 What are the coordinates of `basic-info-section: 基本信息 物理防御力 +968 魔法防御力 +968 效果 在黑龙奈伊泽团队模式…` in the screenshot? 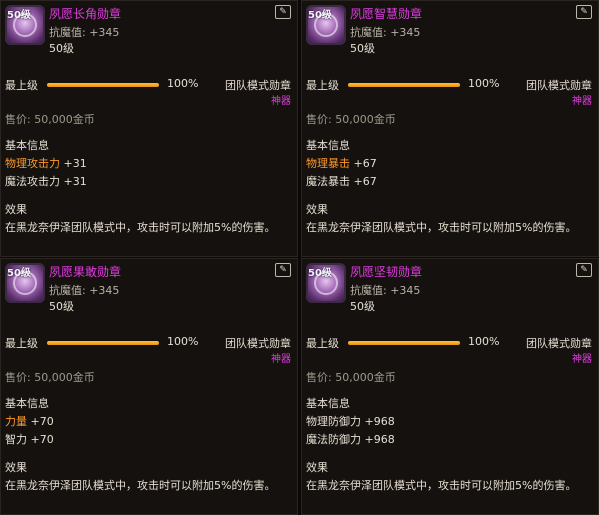 It's located at (450, 445).